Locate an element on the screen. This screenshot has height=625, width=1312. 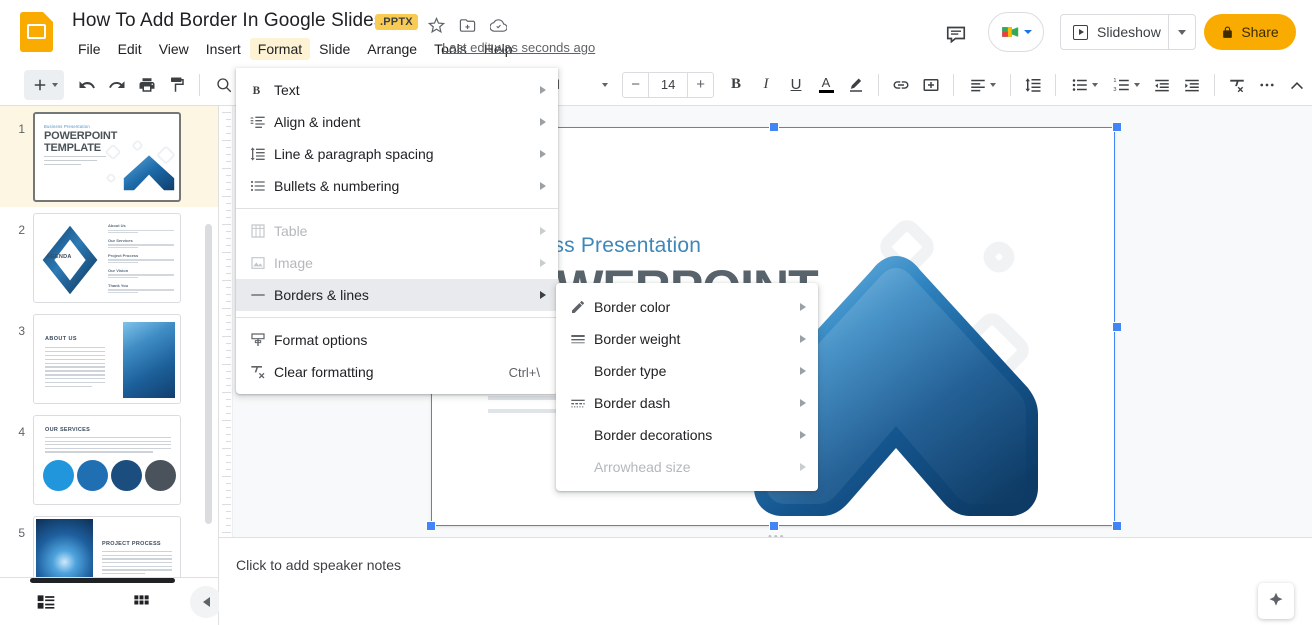
slide-thumbnail: ABOUT US is located at coordinates (107, 359).